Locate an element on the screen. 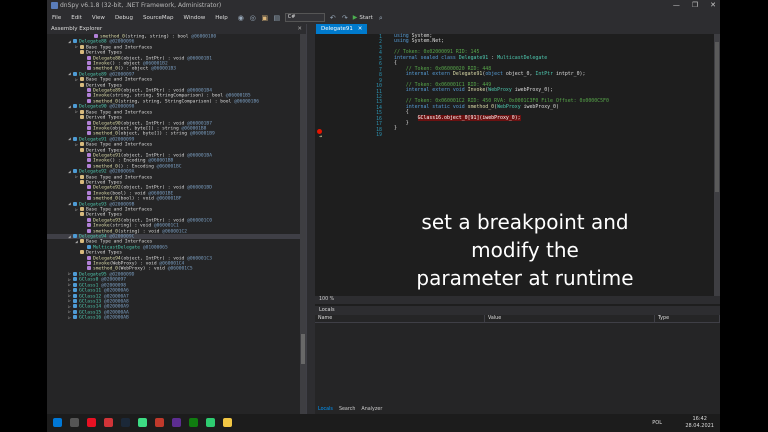 The width and height of the screenshot is (768, 432). menu-edit: Edit is located at coordinates (76, 18).